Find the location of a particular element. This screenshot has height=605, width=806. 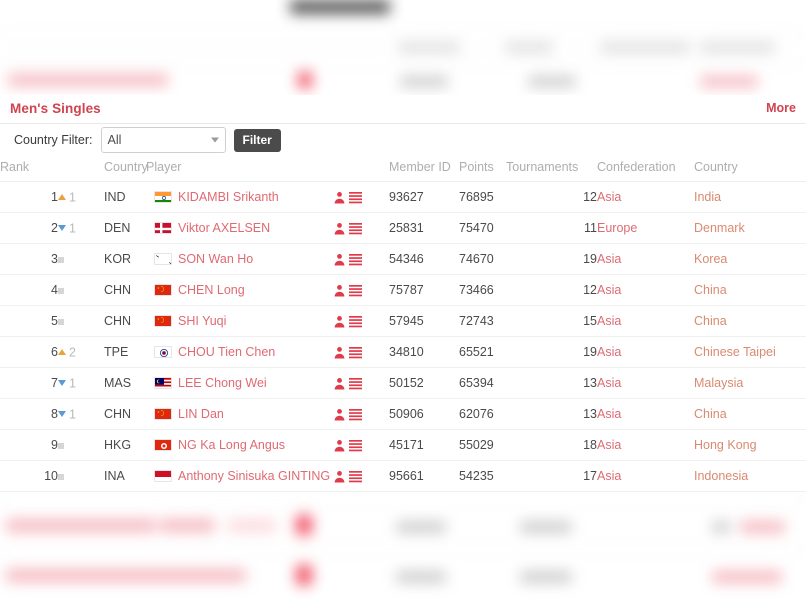

country-name-cell: Hong Kong is located at coordinates (750, 445).